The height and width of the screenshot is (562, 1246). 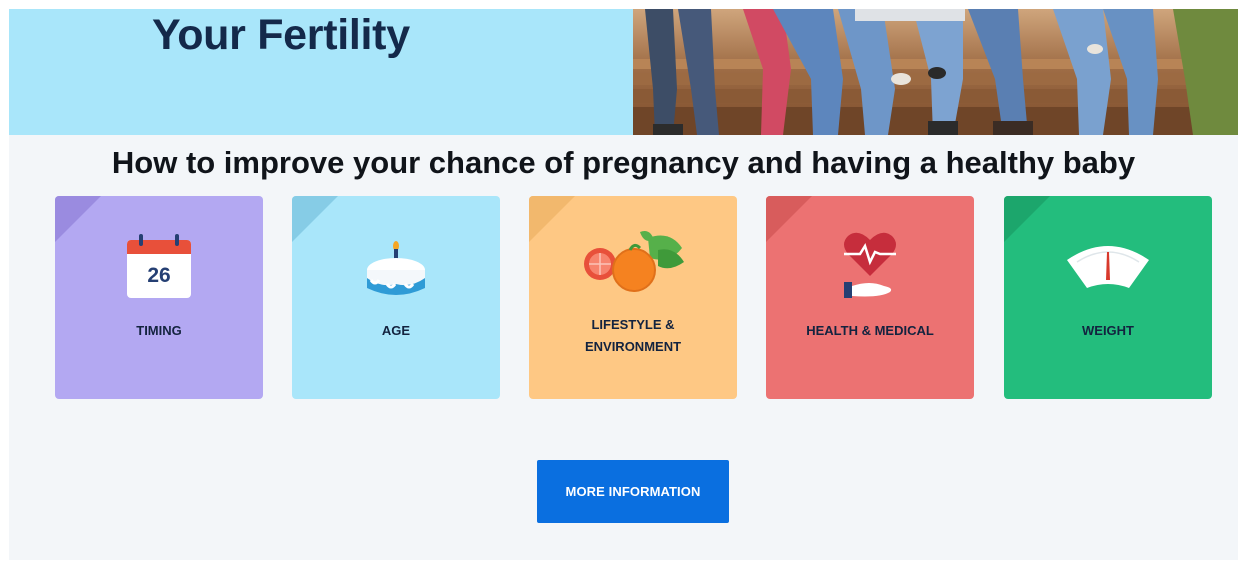 I want to click on card-age: AGE, so click(x=396, y=297).